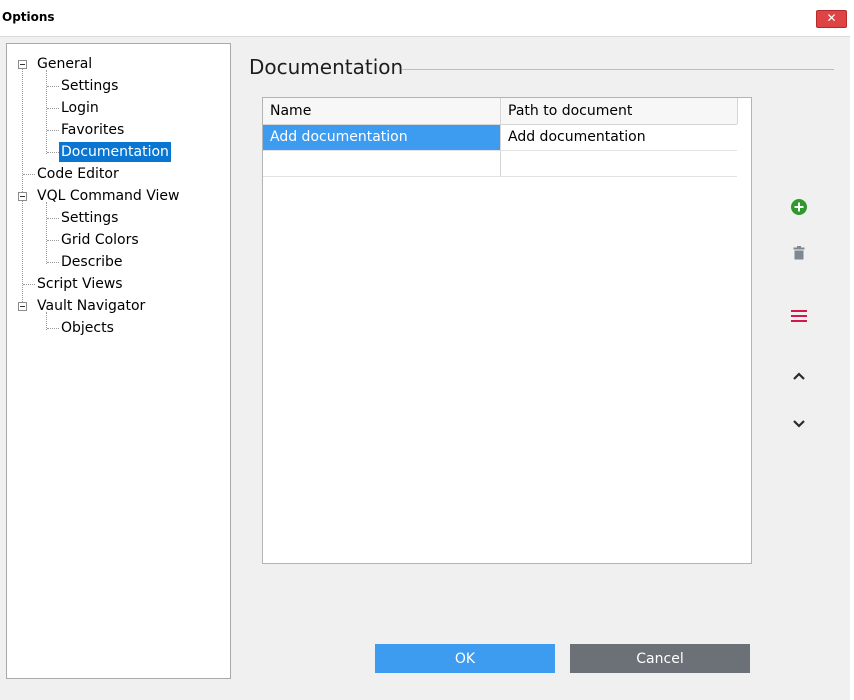 The image size is (854, 700). Describe the element at coordinates (799, 207) in the screenshot. I see `add-circle-icon` at that location.